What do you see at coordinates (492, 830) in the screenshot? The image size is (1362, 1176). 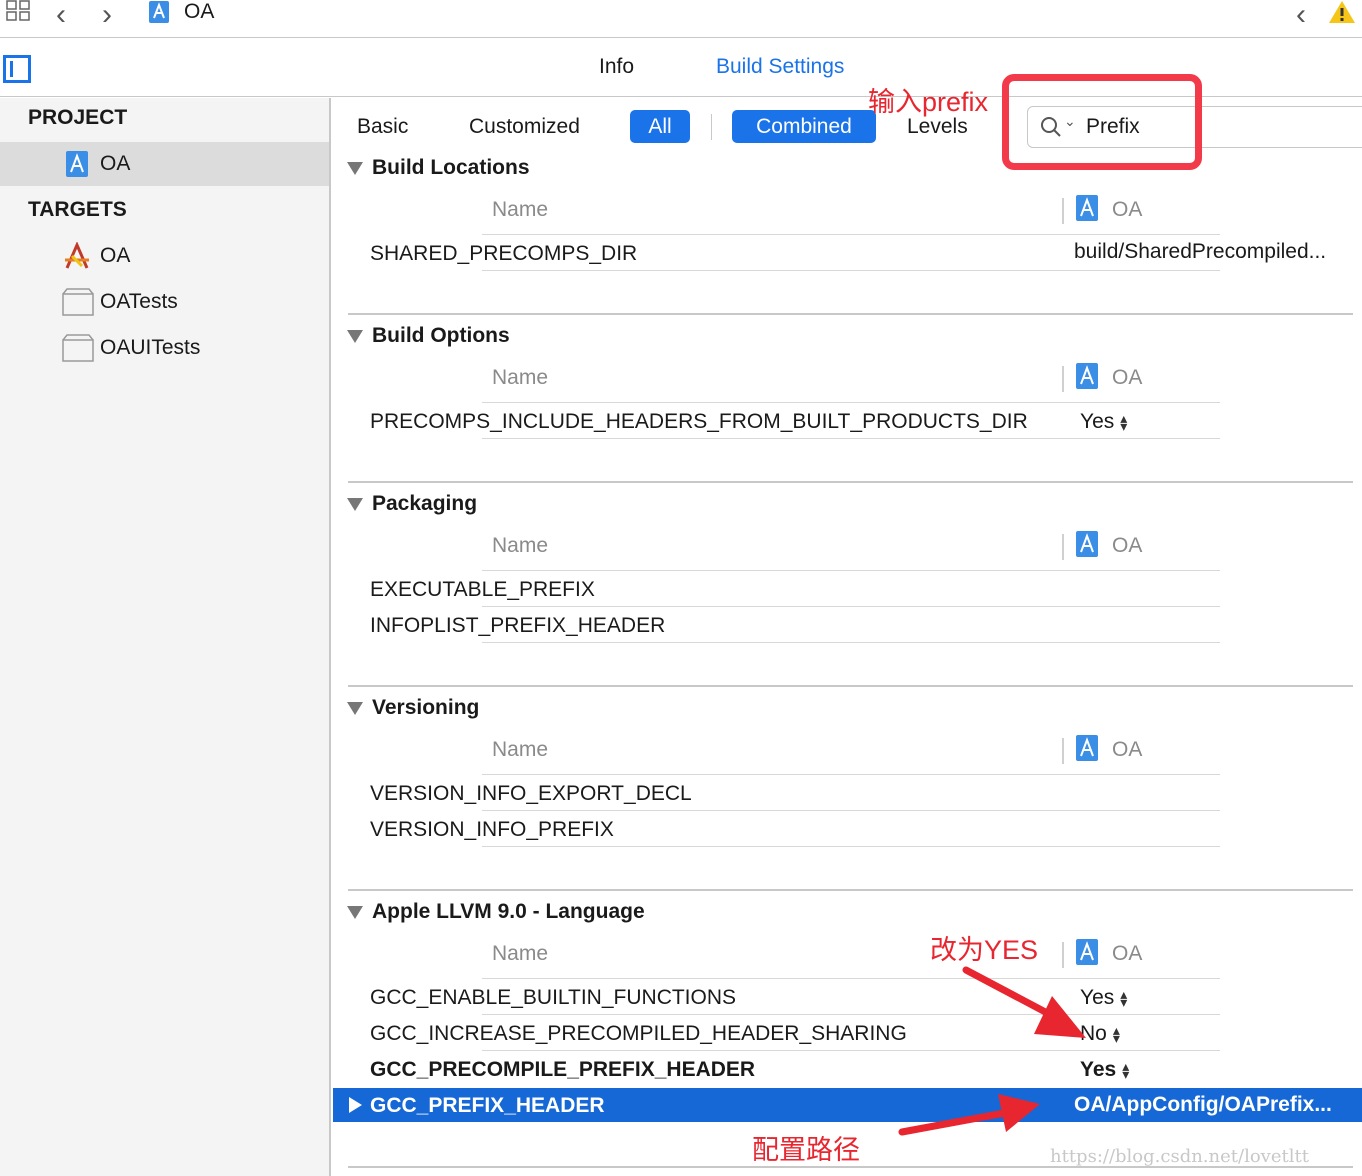 I see `setting-name: VERSION_INFO_PREFIX` at bounding box center [492, 830].